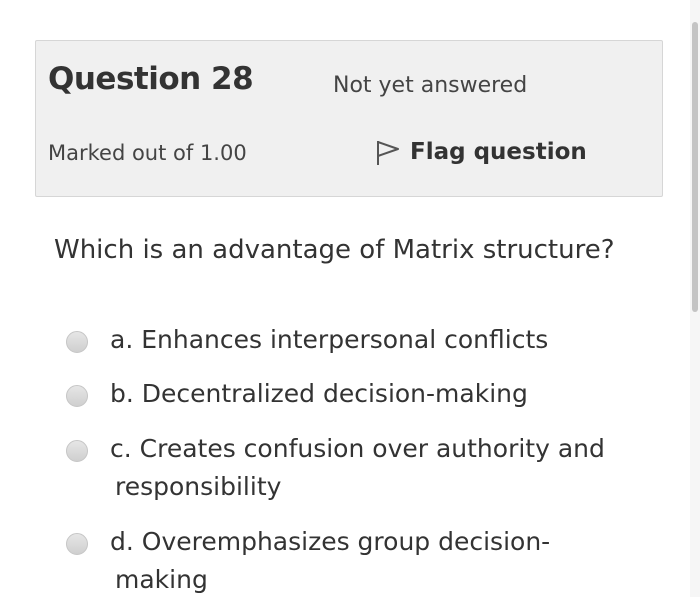 Image resolution: width=700 pixels, height=599 pixels. I want to click on answer-text-d-line2: making, so click(161, 579).